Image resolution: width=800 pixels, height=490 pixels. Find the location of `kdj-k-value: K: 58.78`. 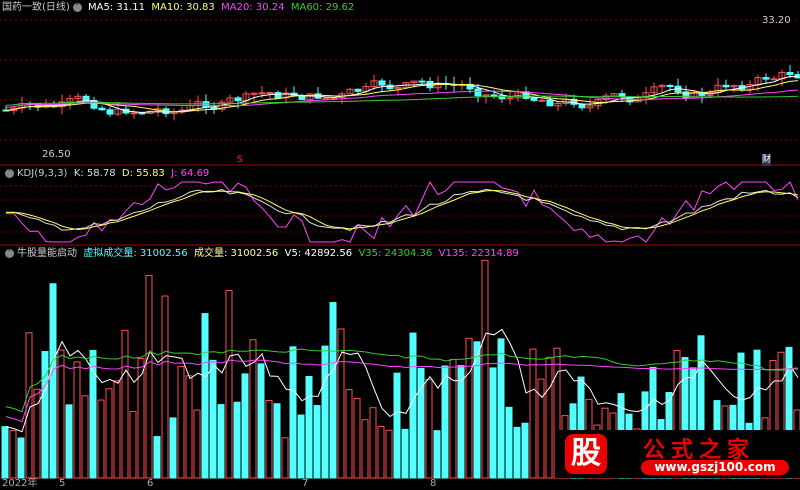

kdj-k-value: K: 58.78 is located at coordinates (94, 173).